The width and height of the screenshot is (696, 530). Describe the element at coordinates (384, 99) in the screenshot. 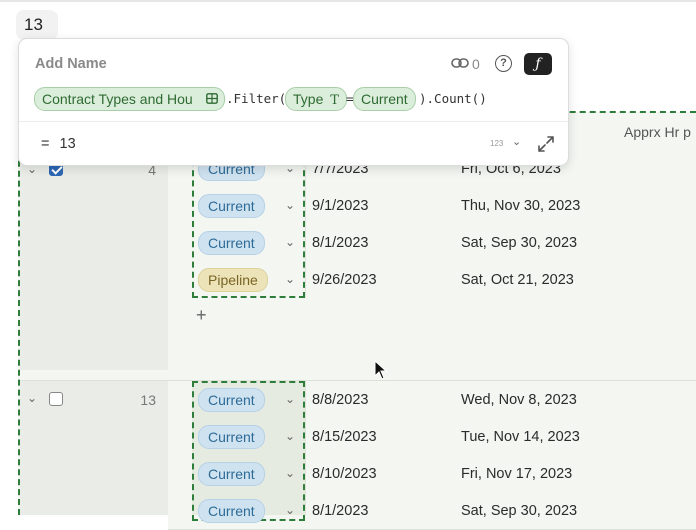

I see `formula-value-token: Current` at that location.